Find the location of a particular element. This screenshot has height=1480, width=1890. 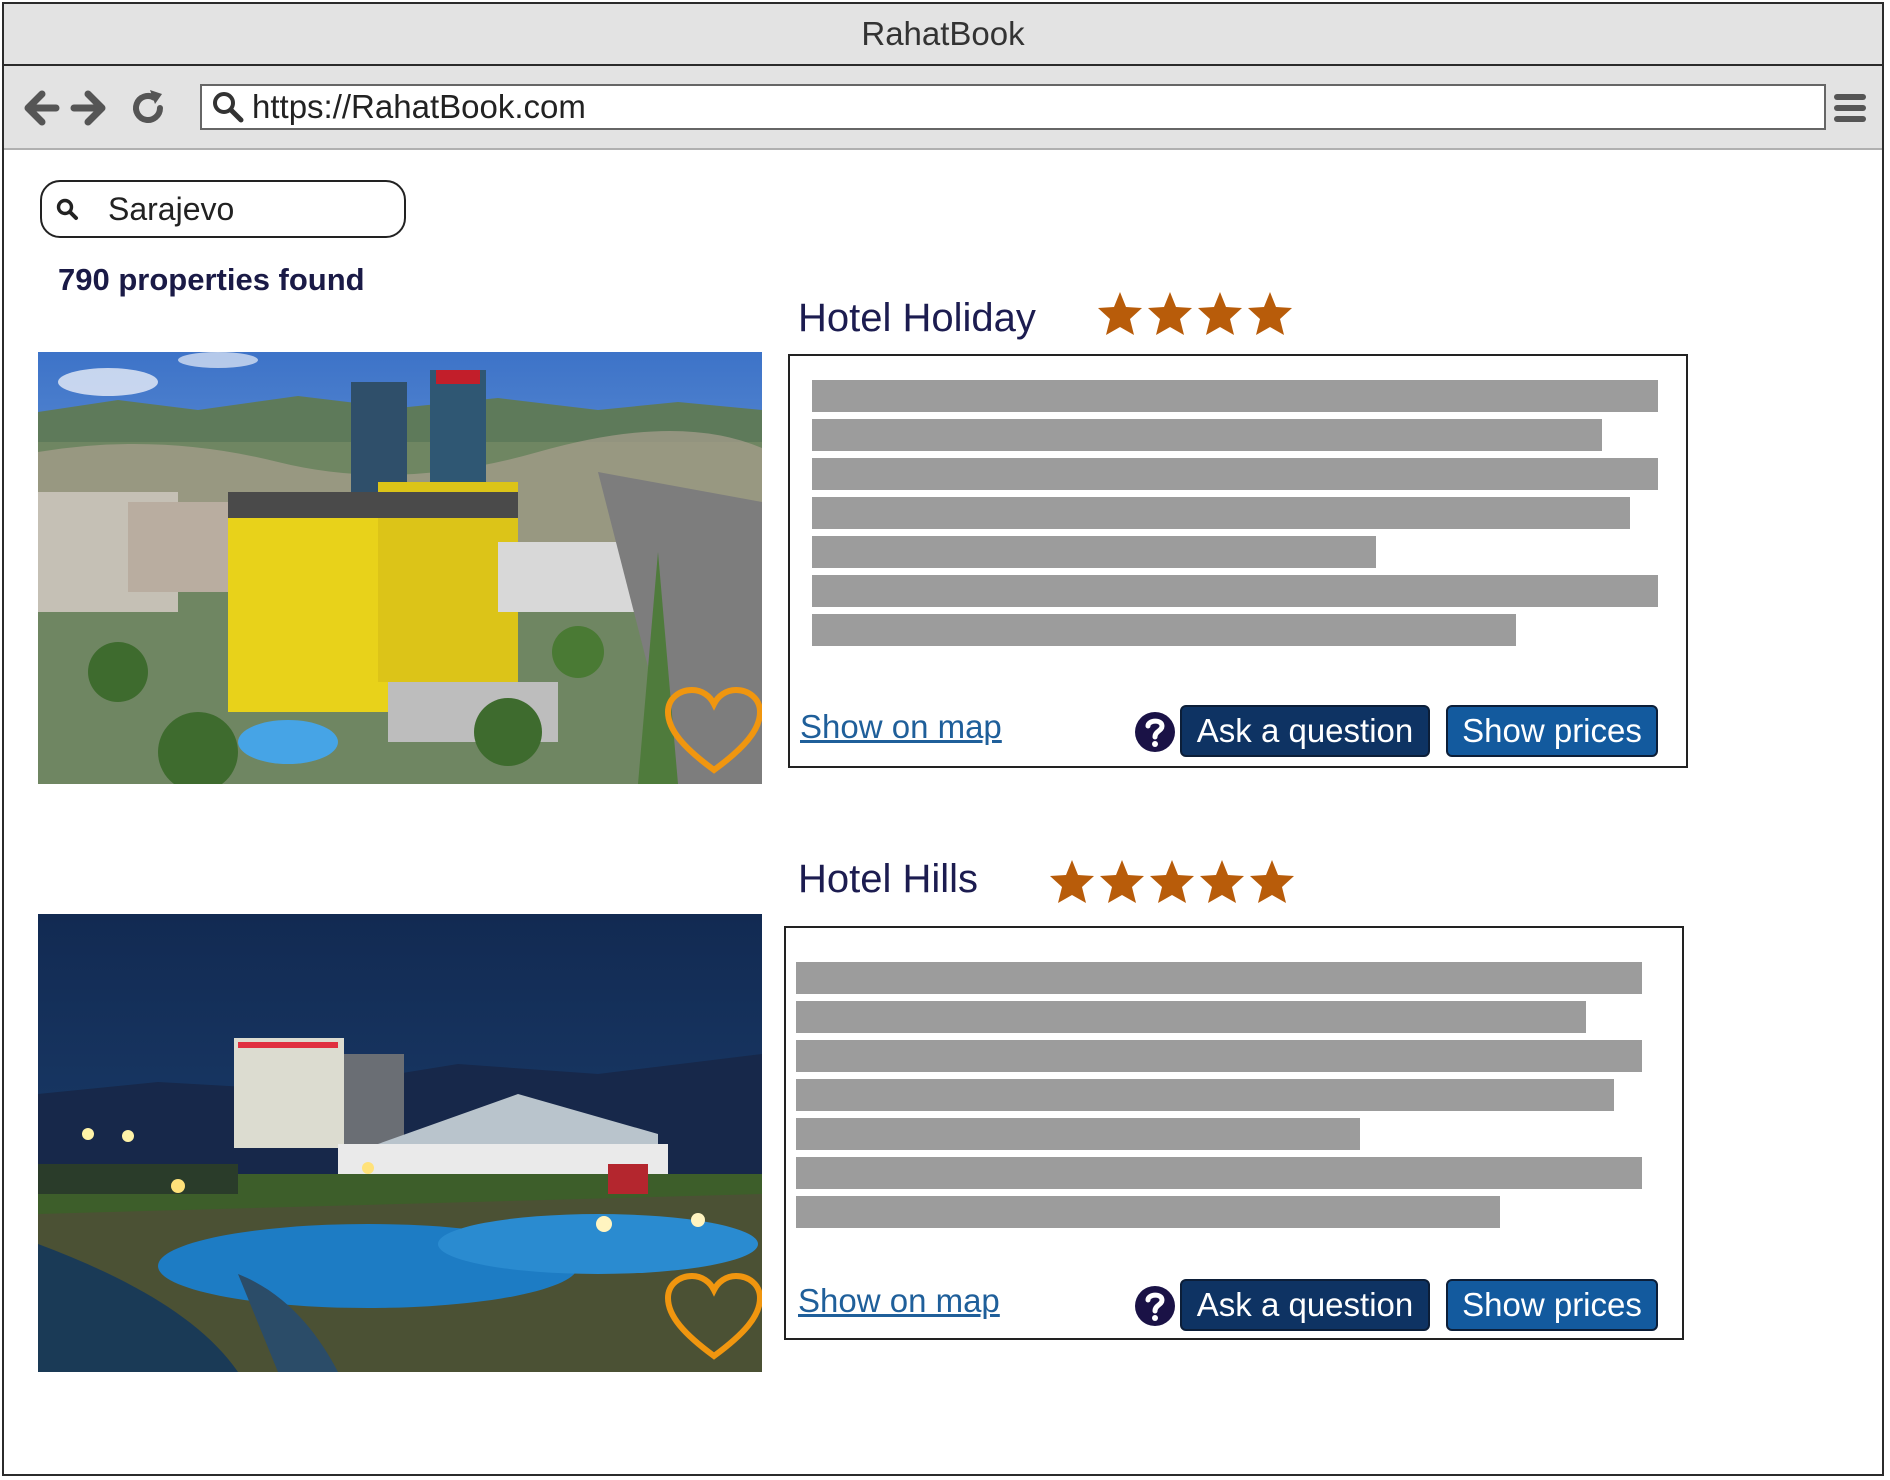

window-title: RahatBook is located at coordinates (943, 33).